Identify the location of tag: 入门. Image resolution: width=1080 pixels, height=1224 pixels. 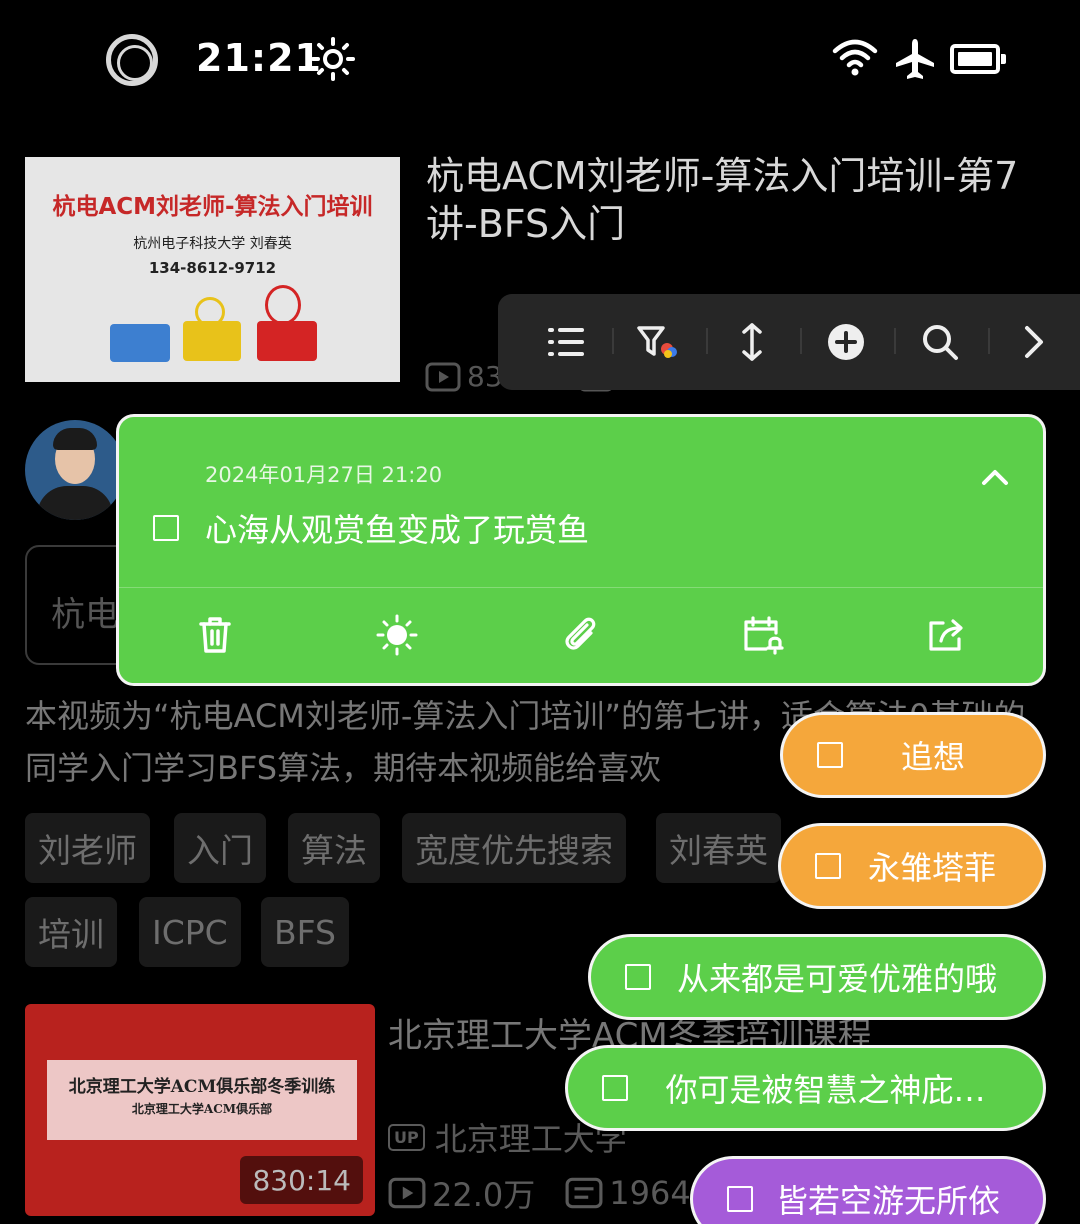
(220, 848).